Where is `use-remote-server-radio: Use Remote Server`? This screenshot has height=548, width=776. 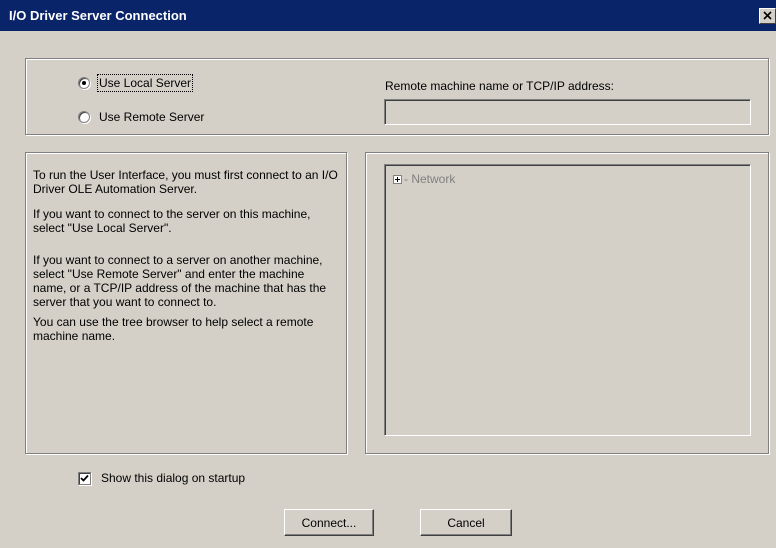
use-remote-server-radio: Use Remote Server is located at coordinates (141, 117).